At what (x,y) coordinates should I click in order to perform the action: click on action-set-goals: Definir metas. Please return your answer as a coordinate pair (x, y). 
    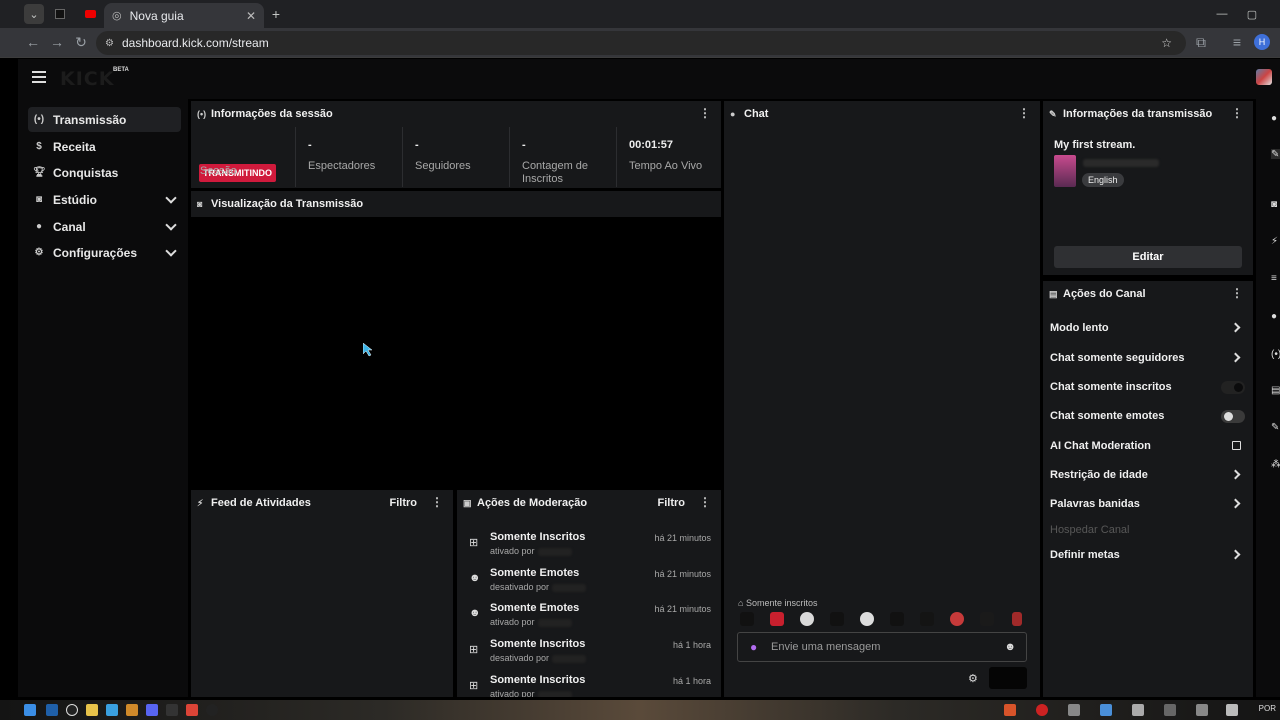
    Looking at the image, I should click on (1148, 555).